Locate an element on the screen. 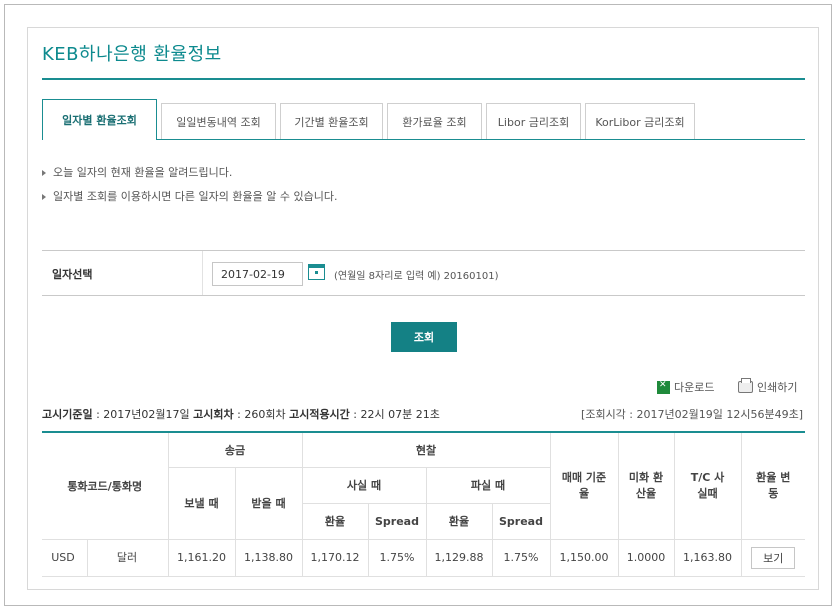  print-button: 인쇄하기 is located at coordinates (768, 386).